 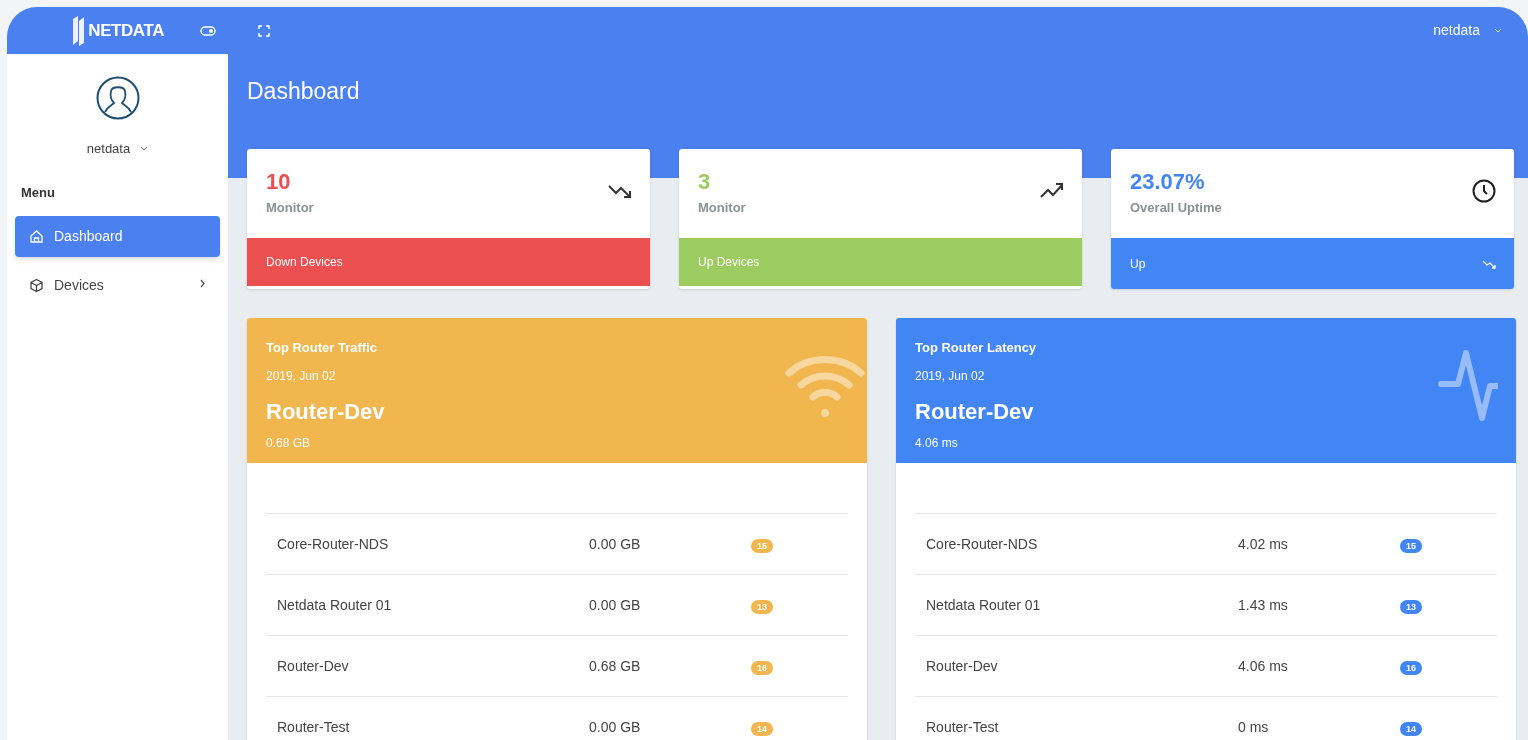 I want to click on wifi-icon, so click(x=825, y=386).